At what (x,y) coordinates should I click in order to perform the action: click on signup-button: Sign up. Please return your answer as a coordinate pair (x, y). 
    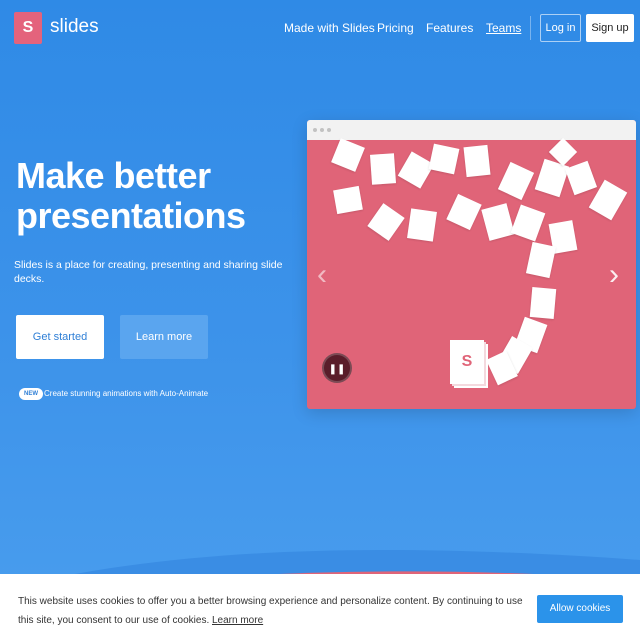
    Looking at the image, I should click on (610, 28).